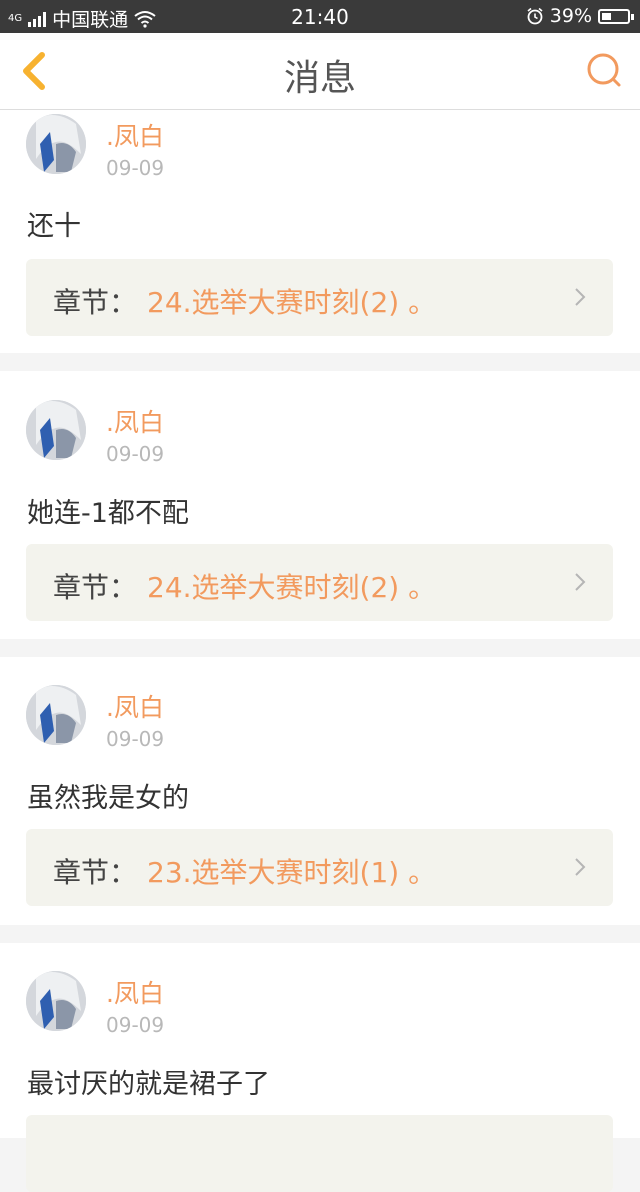  Describe the element at coordinates (604, 71) in the screenshot. I see `search-icon` at that location.